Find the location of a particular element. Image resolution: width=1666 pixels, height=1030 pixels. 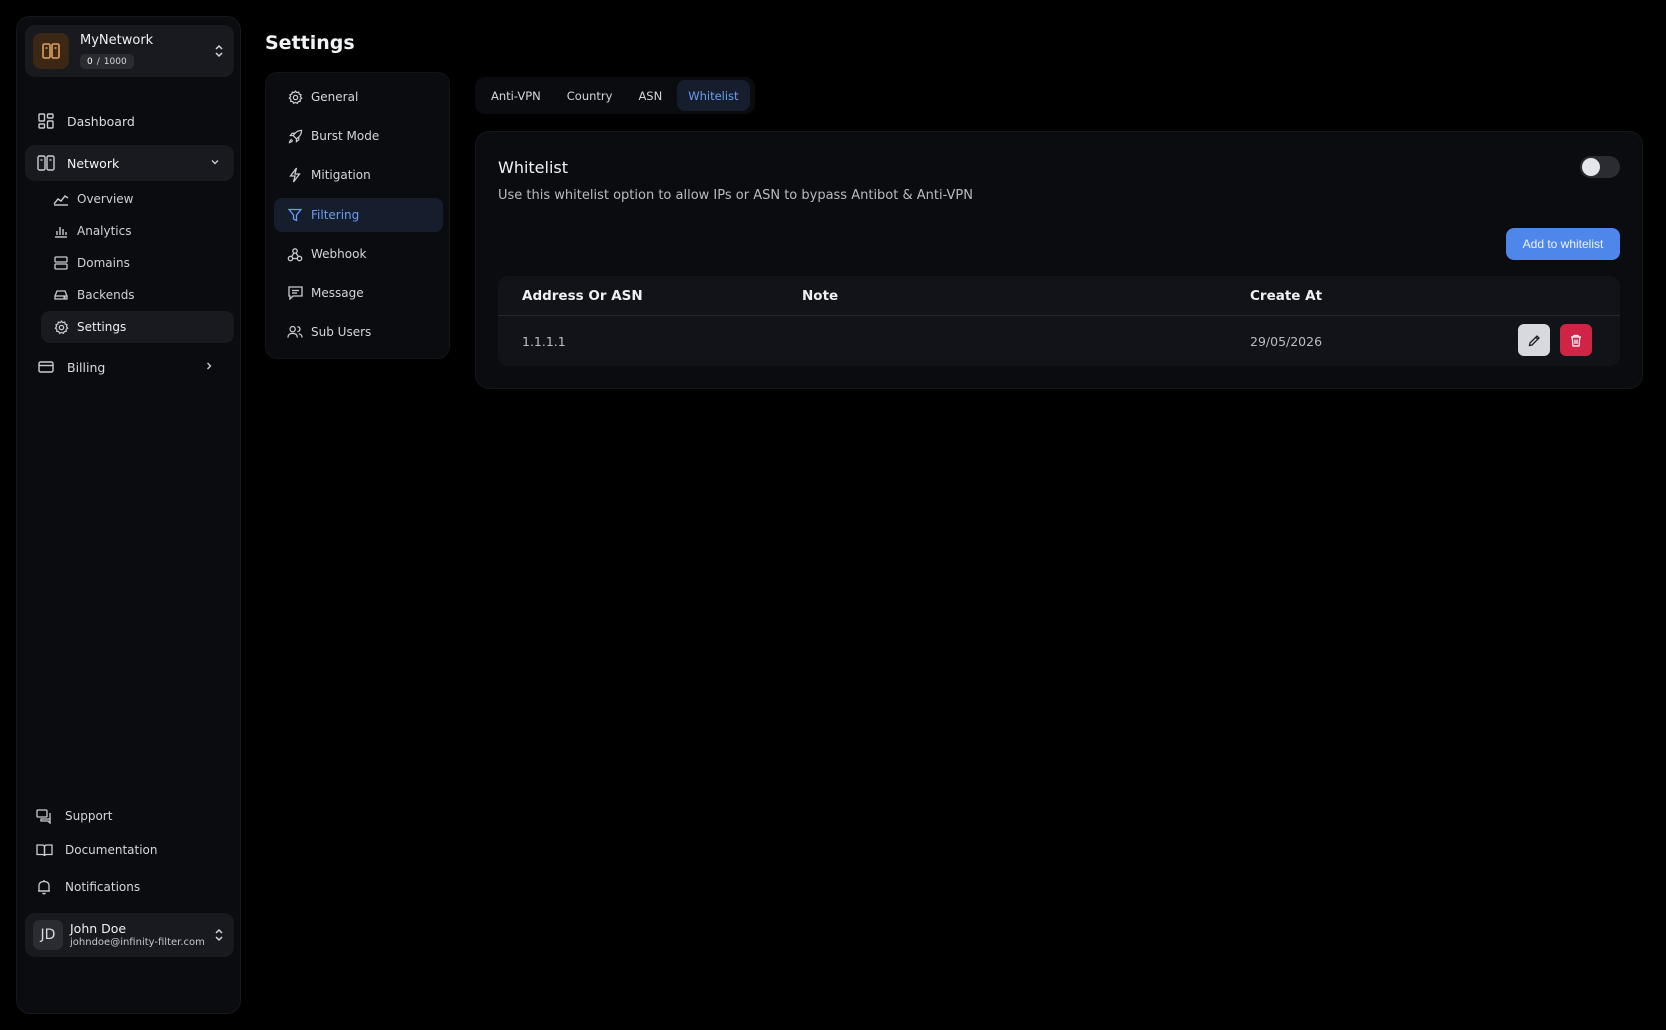

network-switcher: MyNetwork 0 / 1000 is located at coordinates (129, 51).